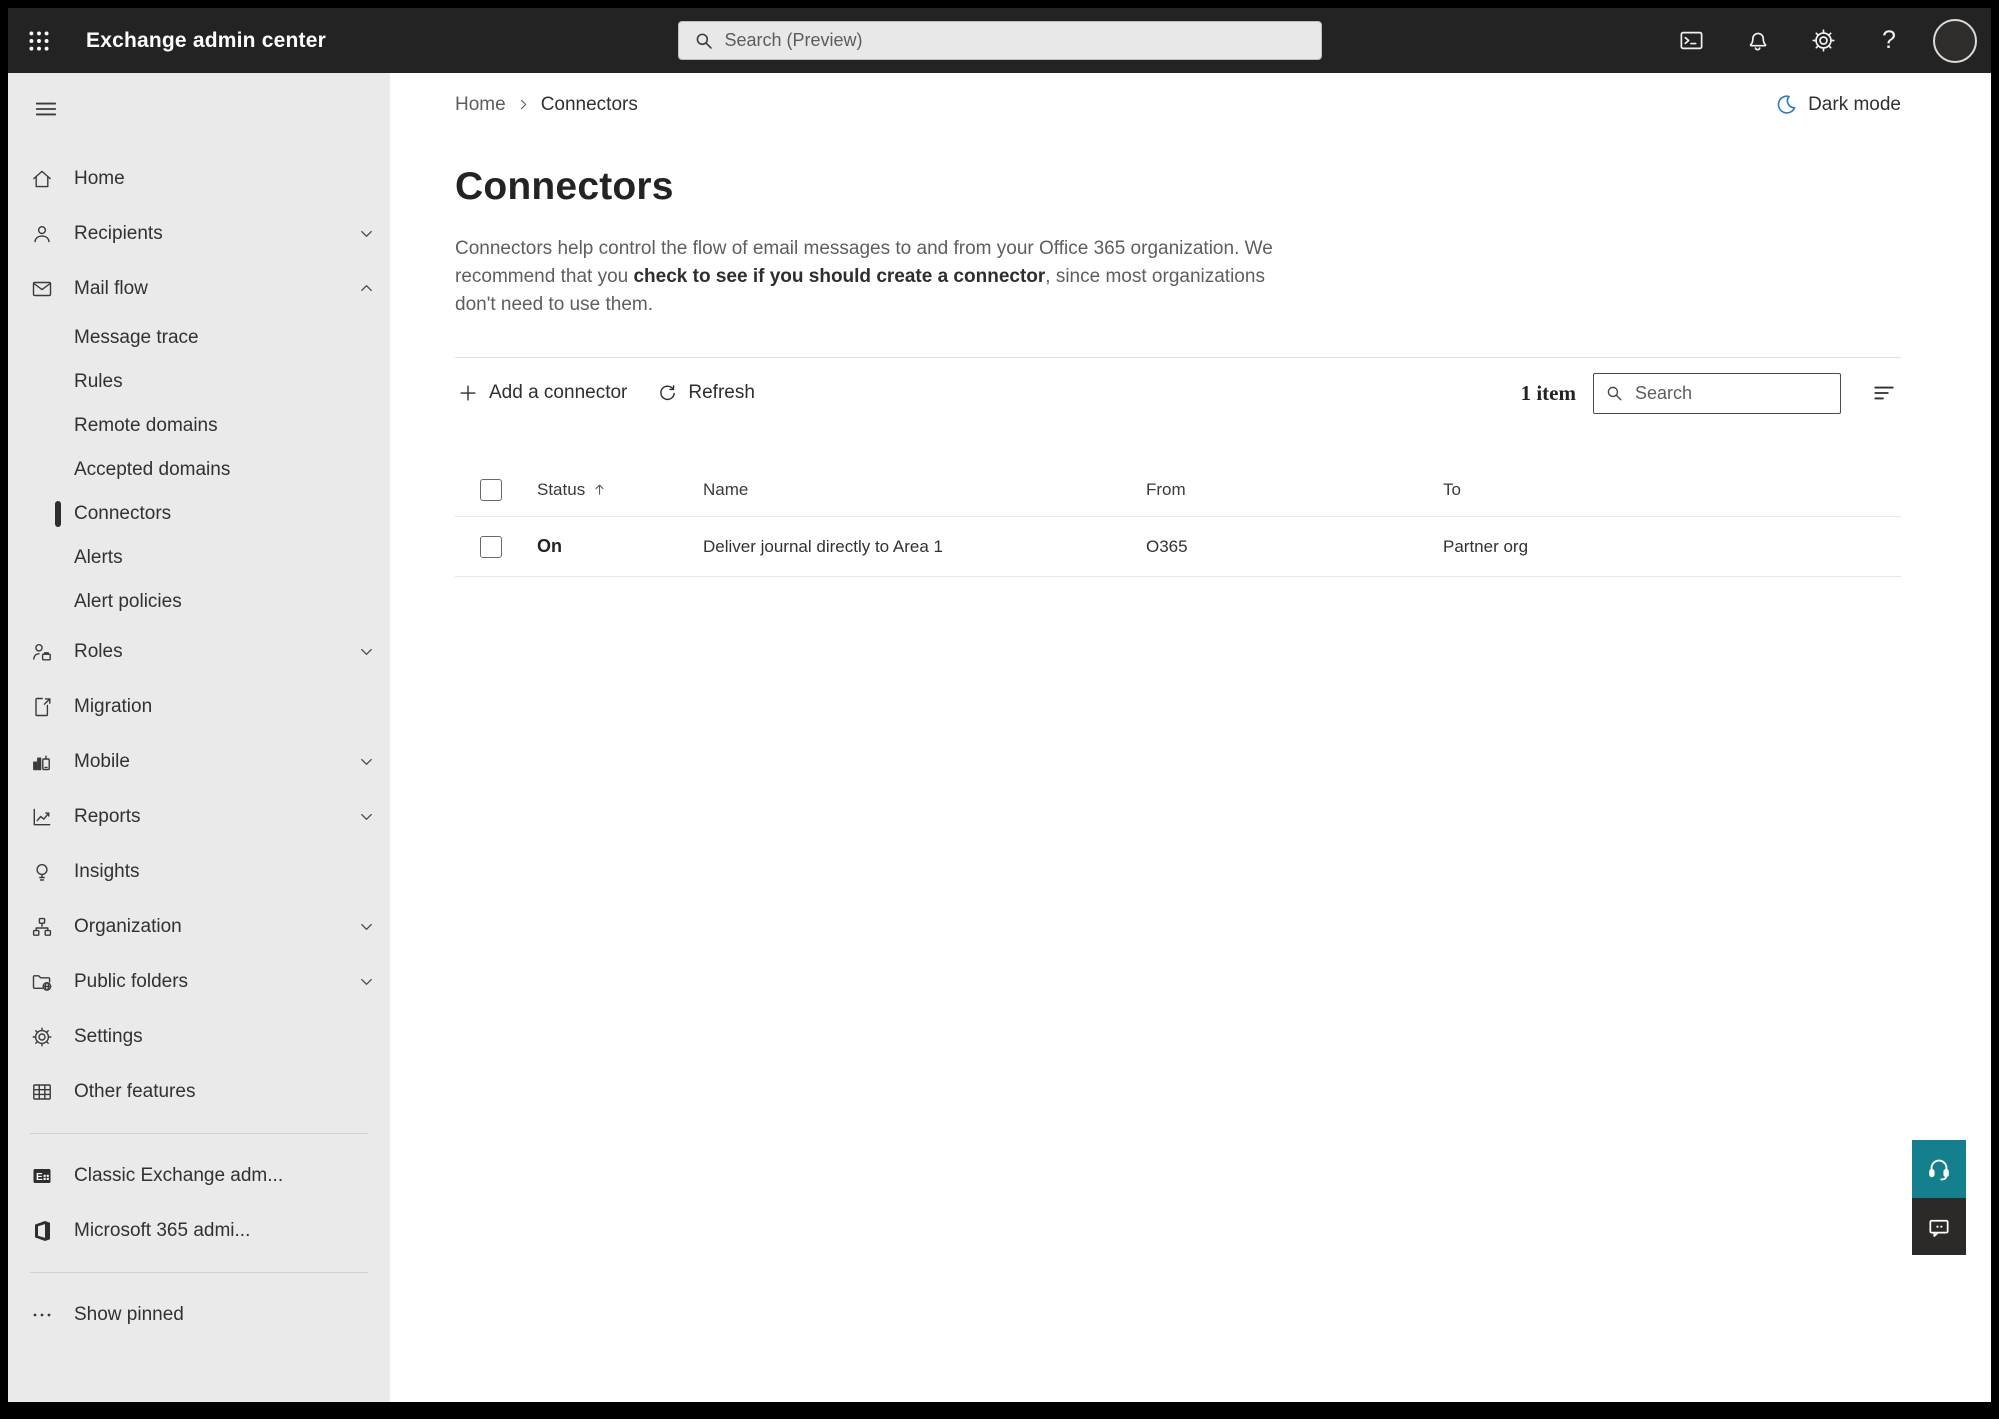 Image resolution: width=1999 pixels, height=1419 pixels. I want to click on sidebar-item-public-folders: Public folders, so click(199, 981).